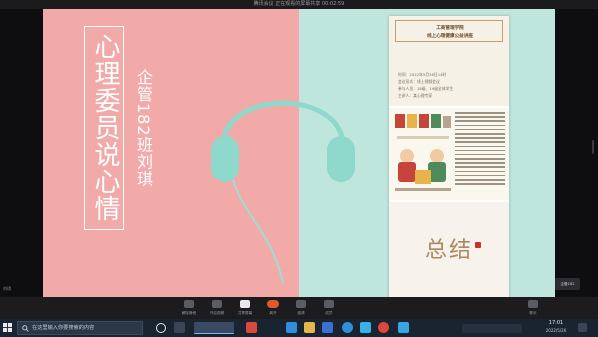 The height and width of the screenshot is (337, 598). What do you see at coordinates (245, 313) in the screenshot?
I see `share-label: 共享屏幕` at bounding box center [245, 313].